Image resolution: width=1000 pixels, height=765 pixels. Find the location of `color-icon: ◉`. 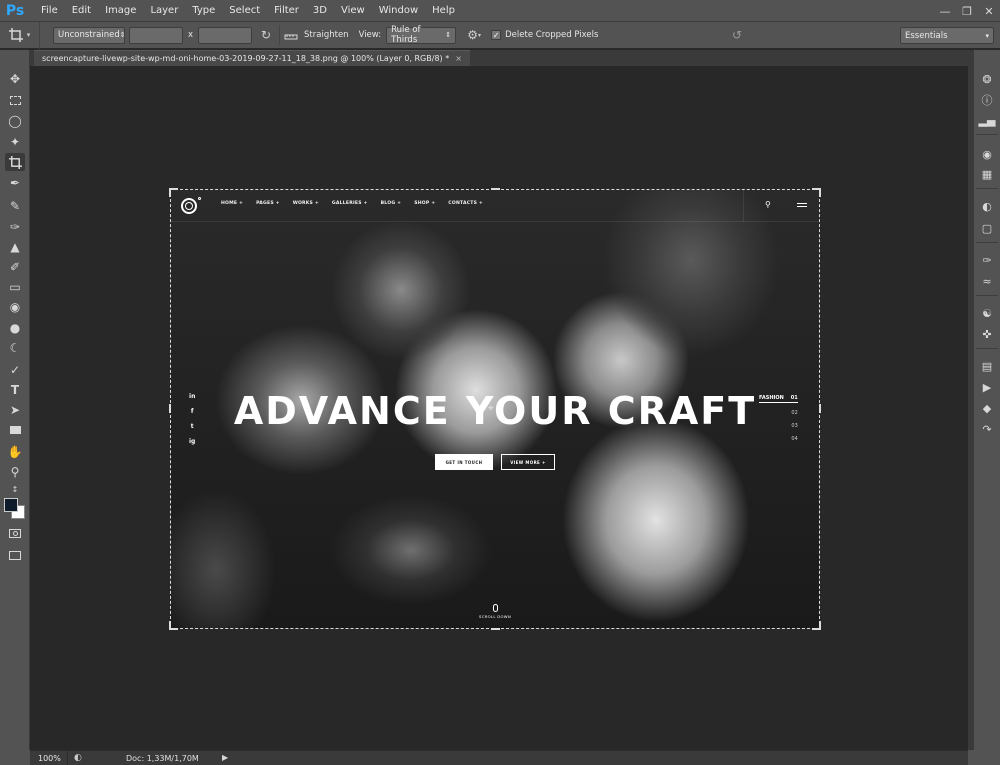

color-icon: ◉ is located at coordinates (987, 154).